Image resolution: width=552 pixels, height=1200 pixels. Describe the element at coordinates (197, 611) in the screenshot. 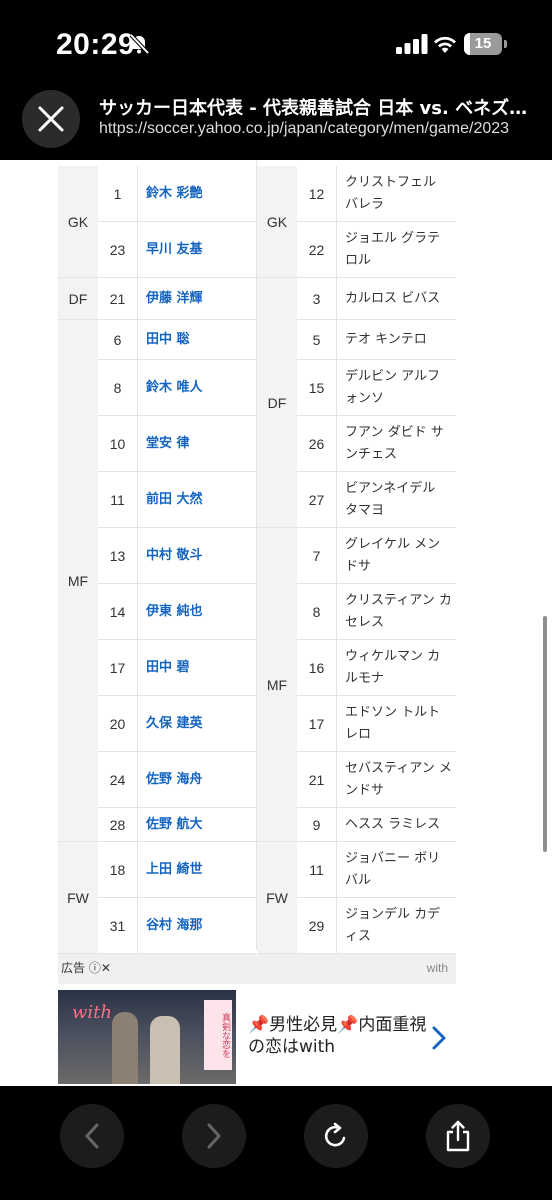

I see `player-name-link: 伊東 純也` at that location.